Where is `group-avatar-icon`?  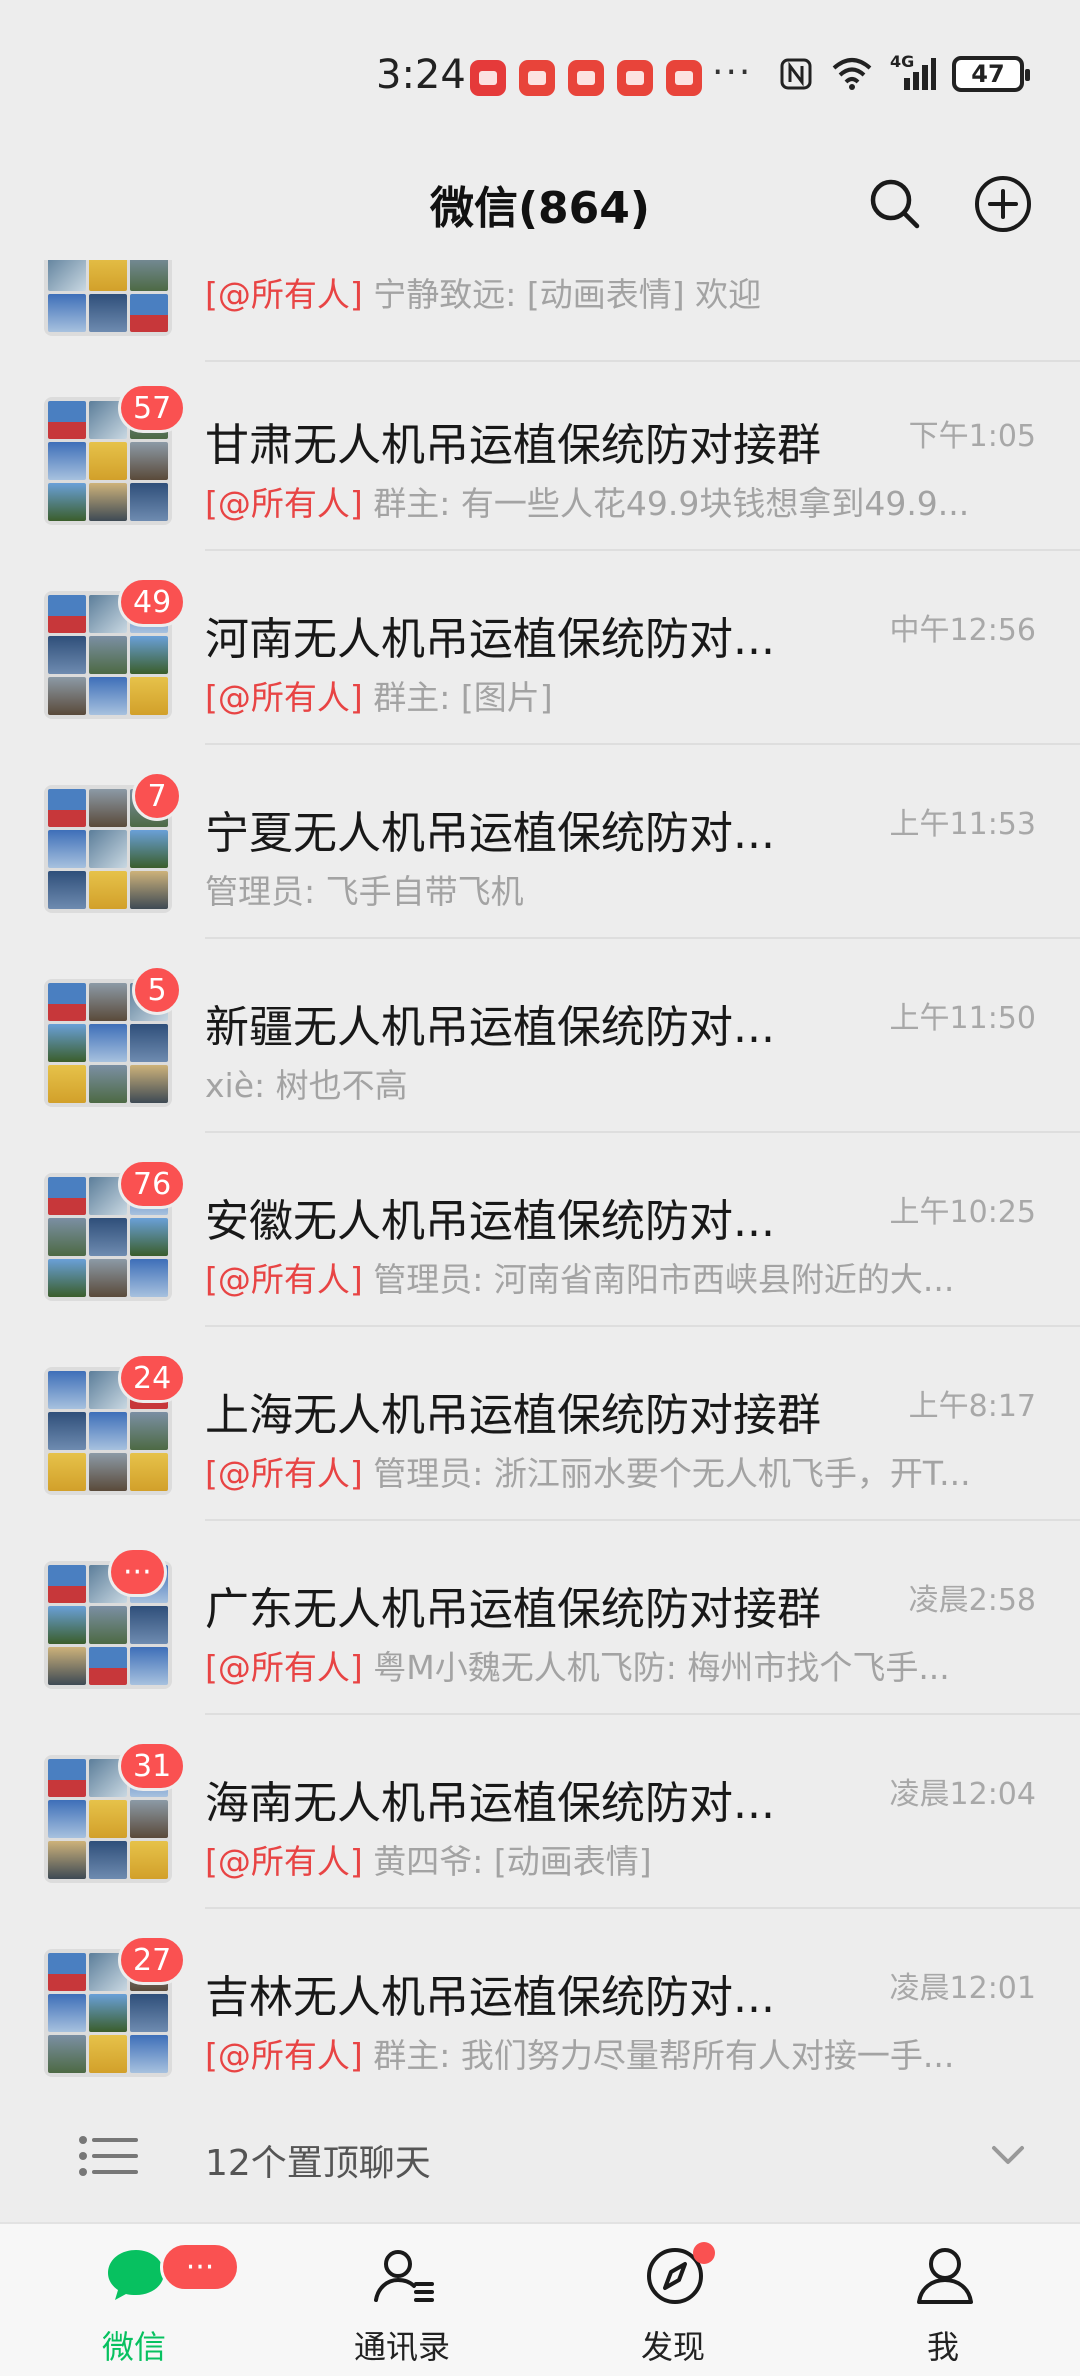 group-avatar-icon is located at coordinates (108, 298).